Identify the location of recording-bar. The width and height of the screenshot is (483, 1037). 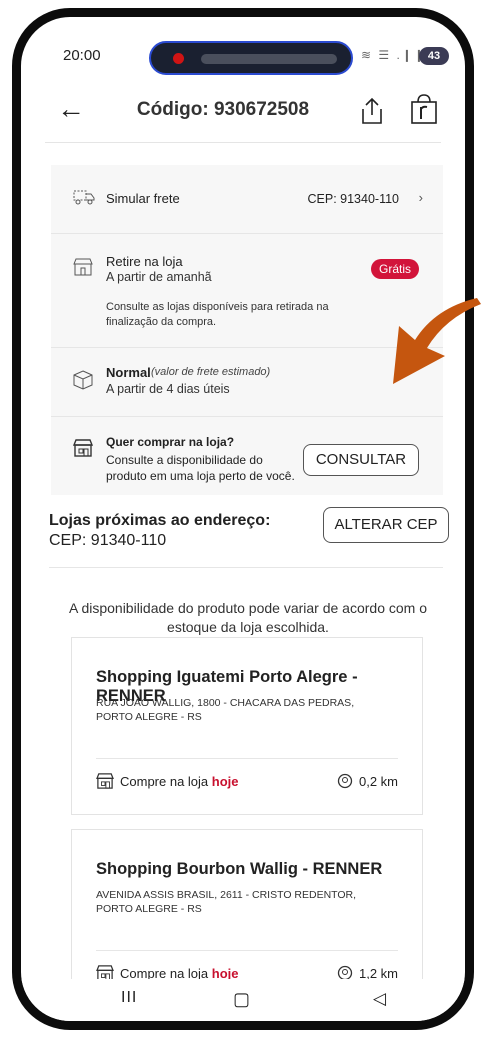
(269, 59).